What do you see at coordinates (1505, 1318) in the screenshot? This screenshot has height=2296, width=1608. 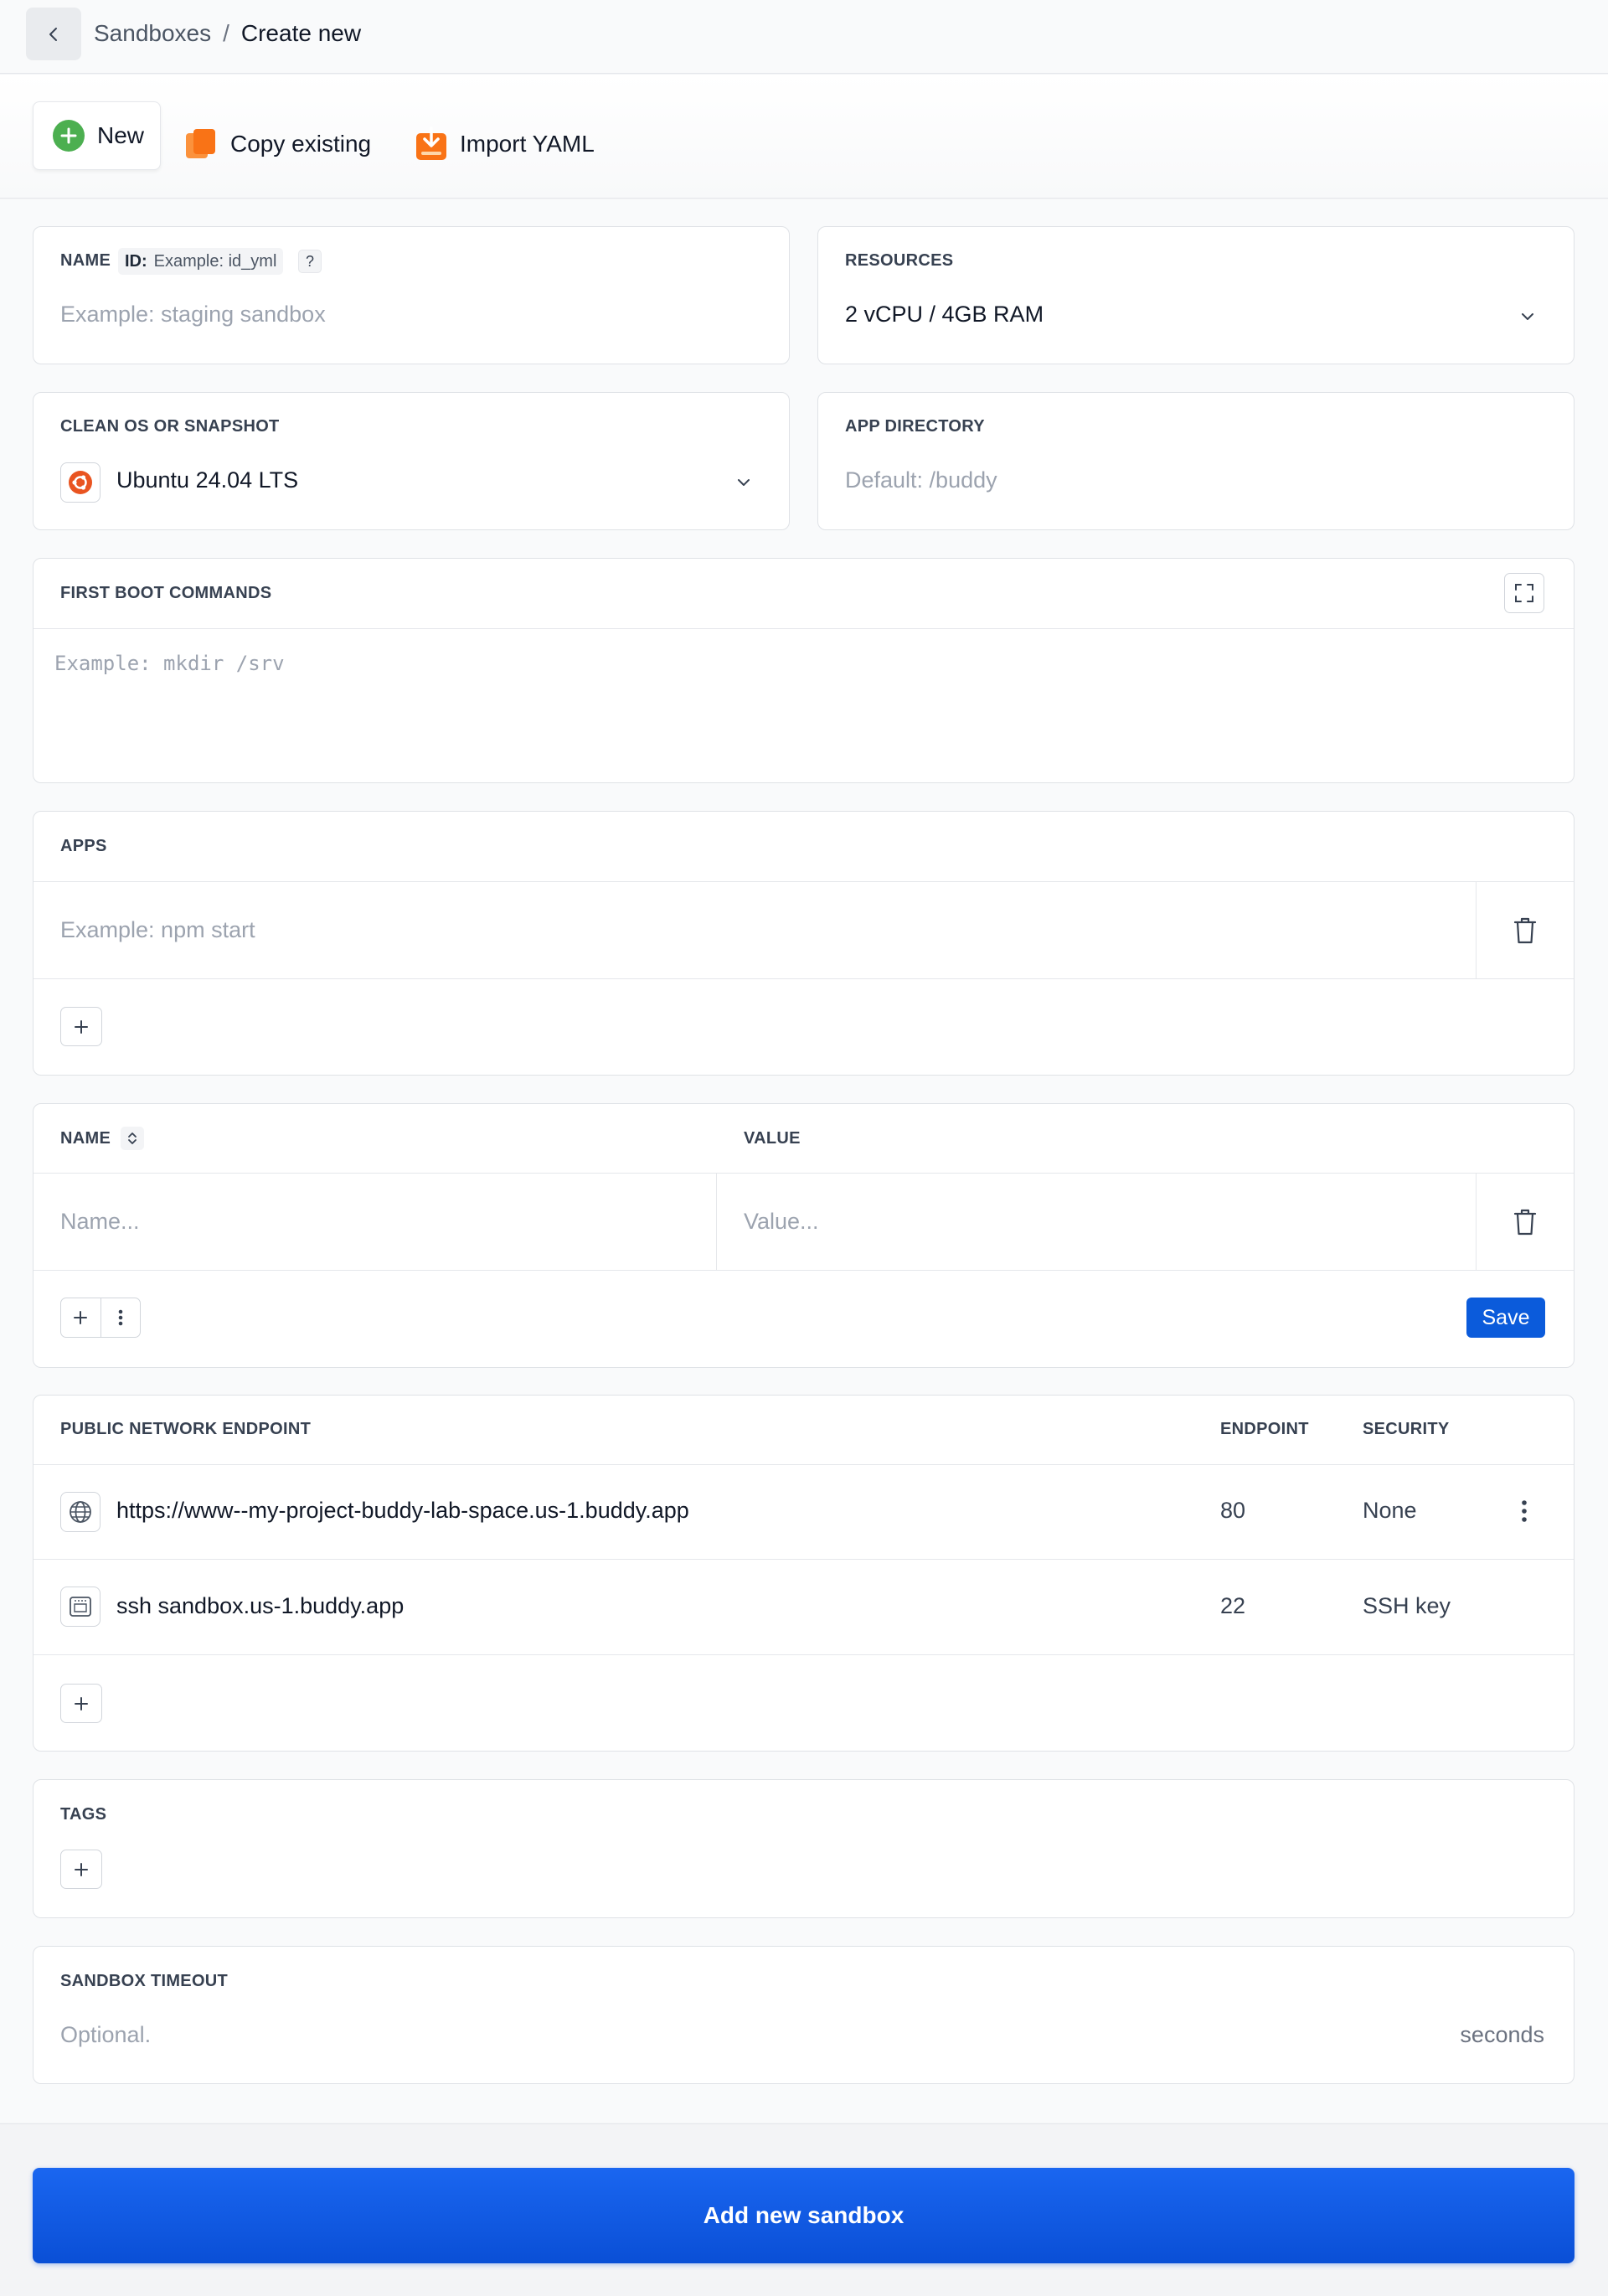 I see `save-button: Save` at bounding box center [1505, 1318].